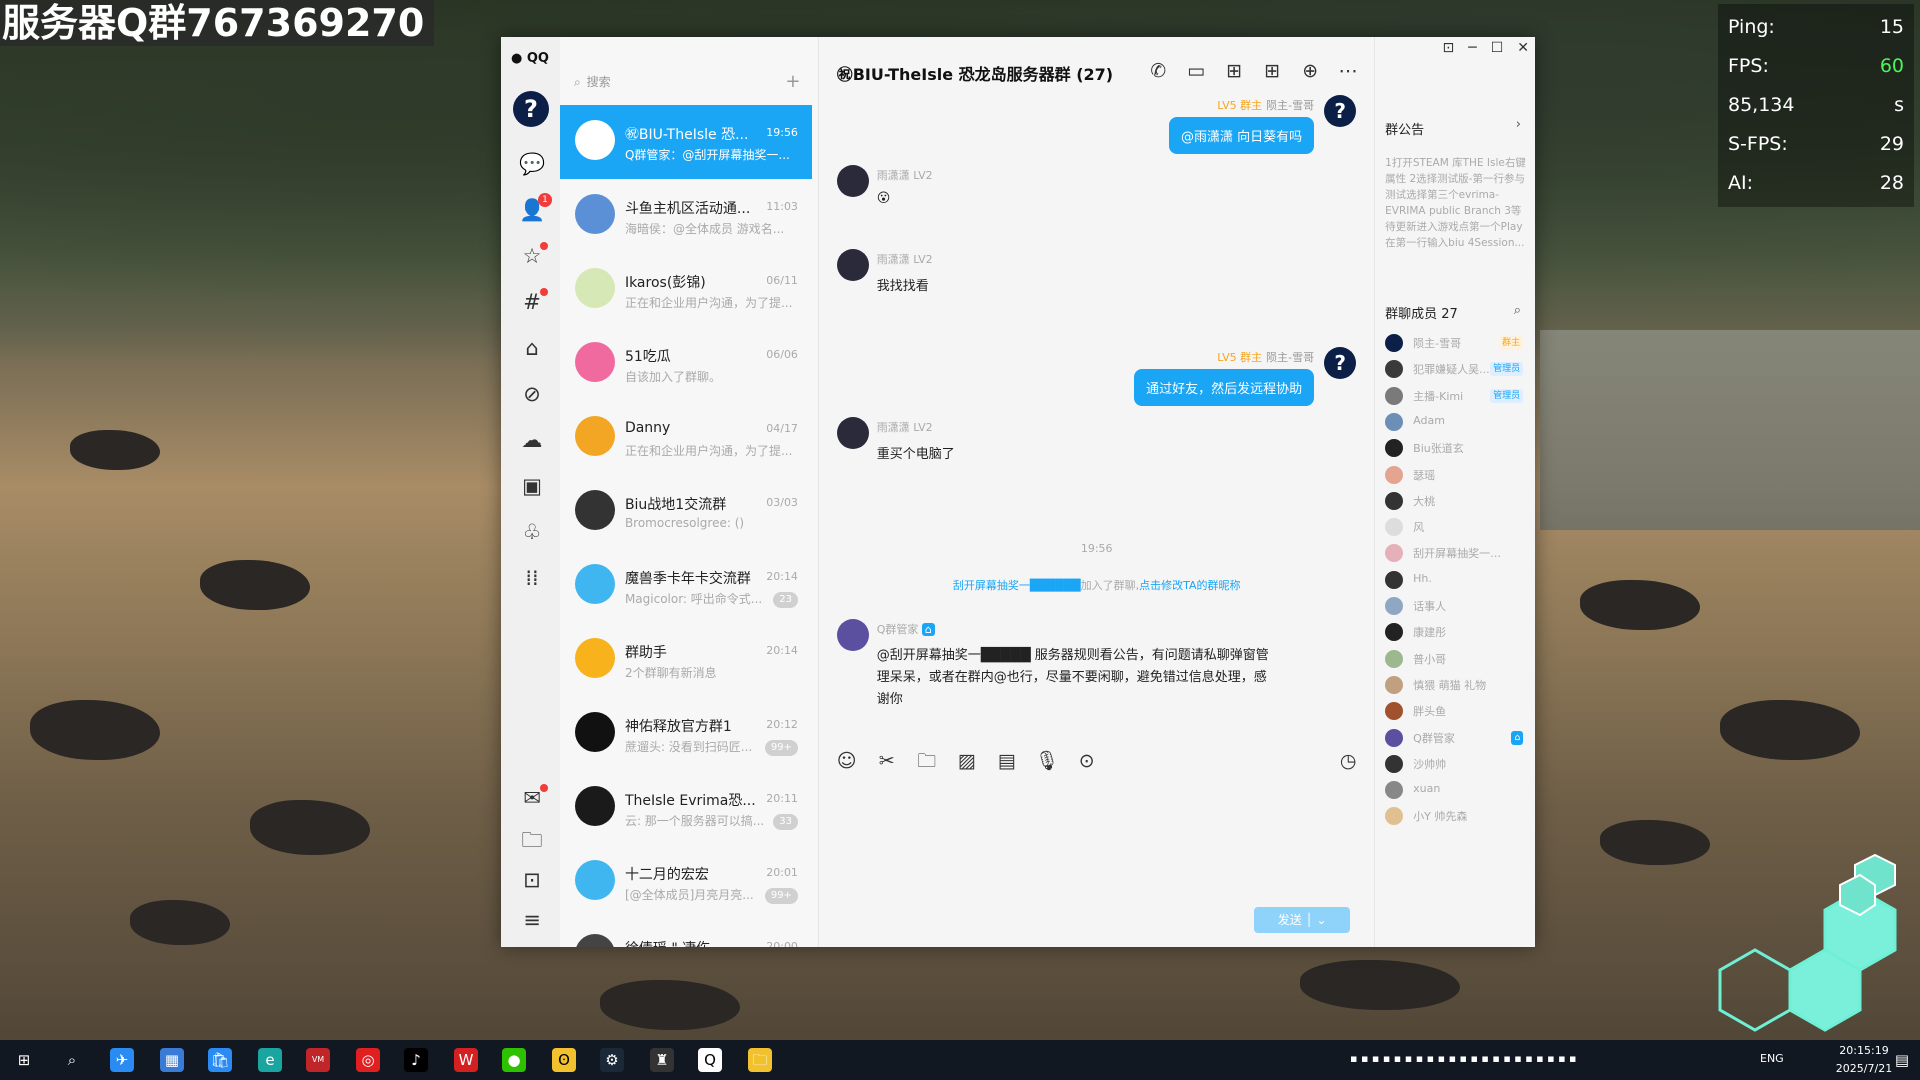  What do you see at coordinates (1158, 71) in the screenshot?
I see `phone-icon: ✆` at bounding box center [1158, 71].